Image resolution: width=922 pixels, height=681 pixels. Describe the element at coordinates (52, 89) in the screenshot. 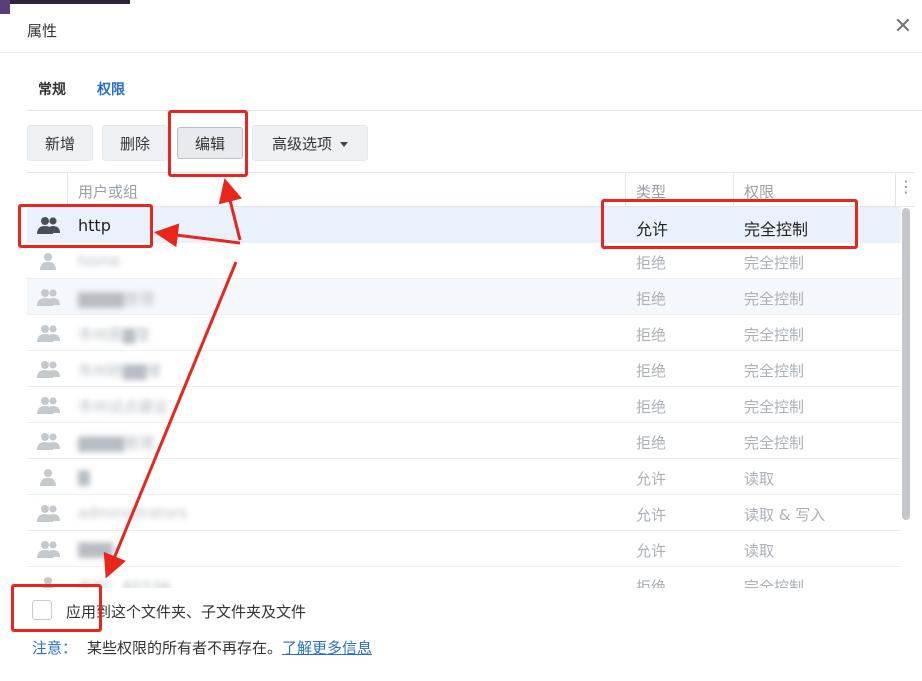

I see `tab-general: 常规` at that location.